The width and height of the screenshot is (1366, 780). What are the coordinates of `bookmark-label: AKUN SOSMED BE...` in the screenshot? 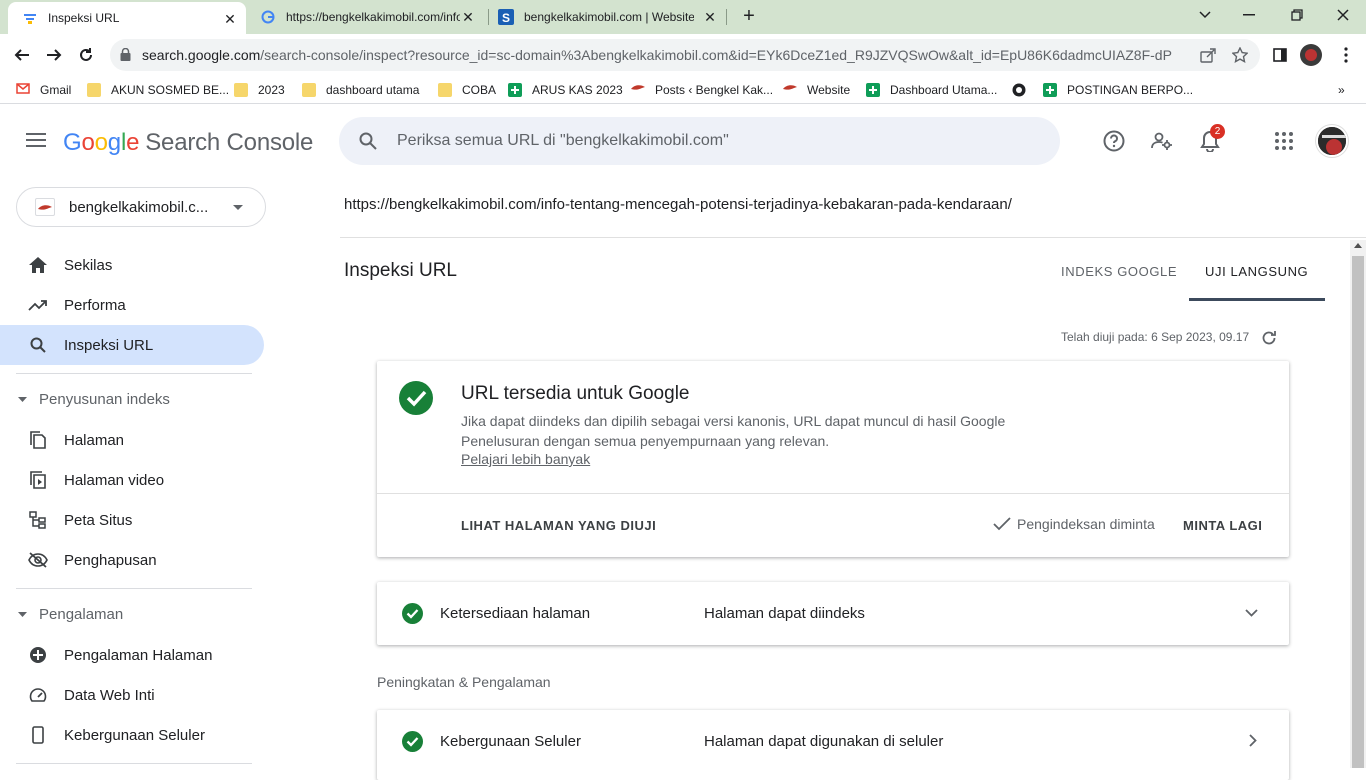 It's located at (170, 90).